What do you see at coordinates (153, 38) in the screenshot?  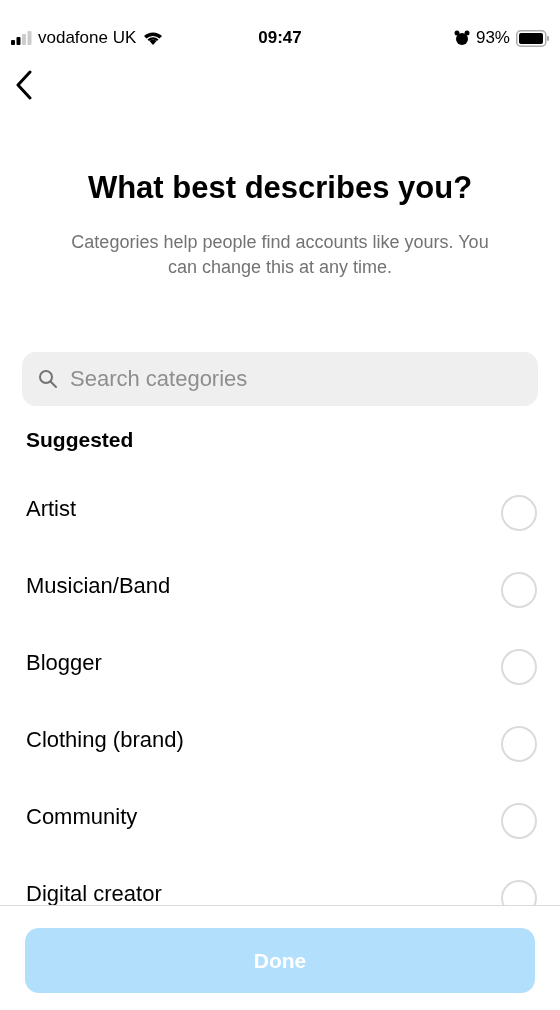 I see `wifi-icon` at bounding box center [153, 38].